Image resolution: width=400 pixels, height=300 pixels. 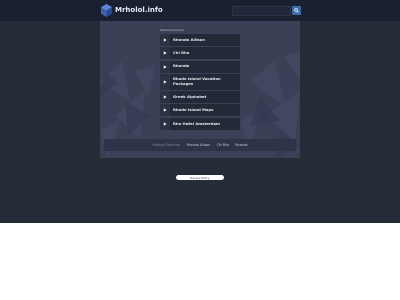 I want to click on result-label: Rhode Island Maps, so click(x=193, y=110).